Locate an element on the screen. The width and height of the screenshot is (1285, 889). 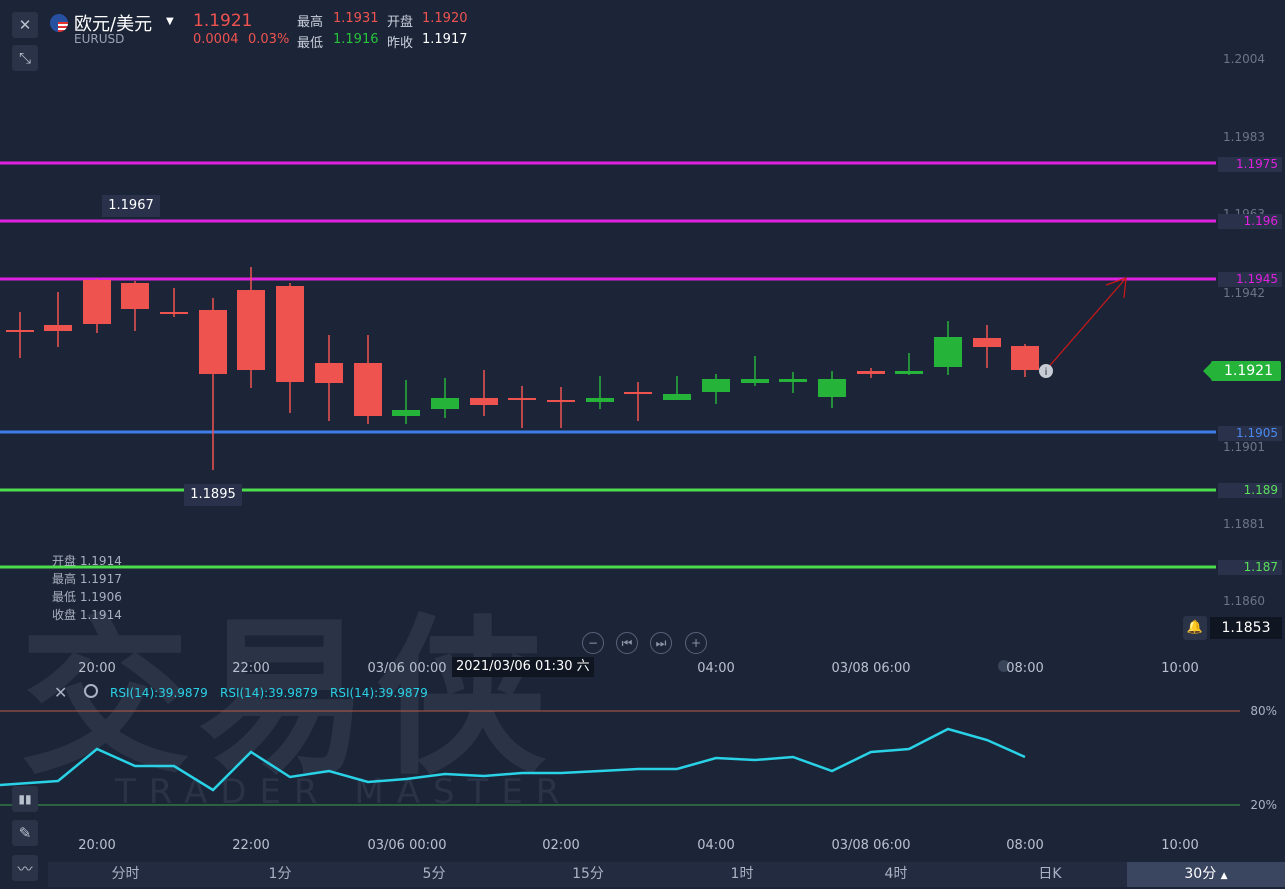
close-button: ✕ is located at coordinates (25, 25).